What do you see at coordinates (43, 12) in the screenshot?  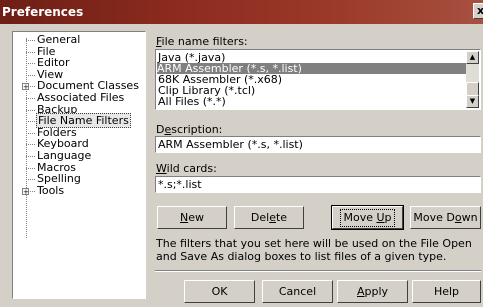 I see `window-title: Preferences` at bounding box center [43, 12].